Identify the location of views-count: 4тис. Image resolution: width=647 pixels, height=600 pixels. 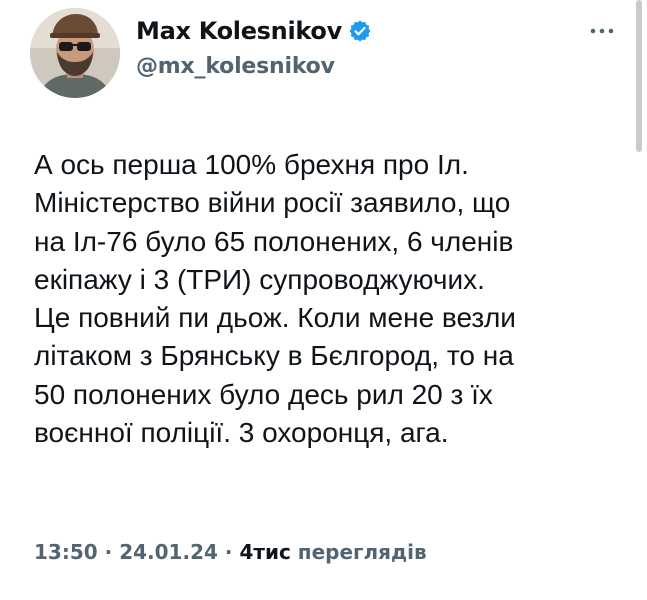
(265, 552).